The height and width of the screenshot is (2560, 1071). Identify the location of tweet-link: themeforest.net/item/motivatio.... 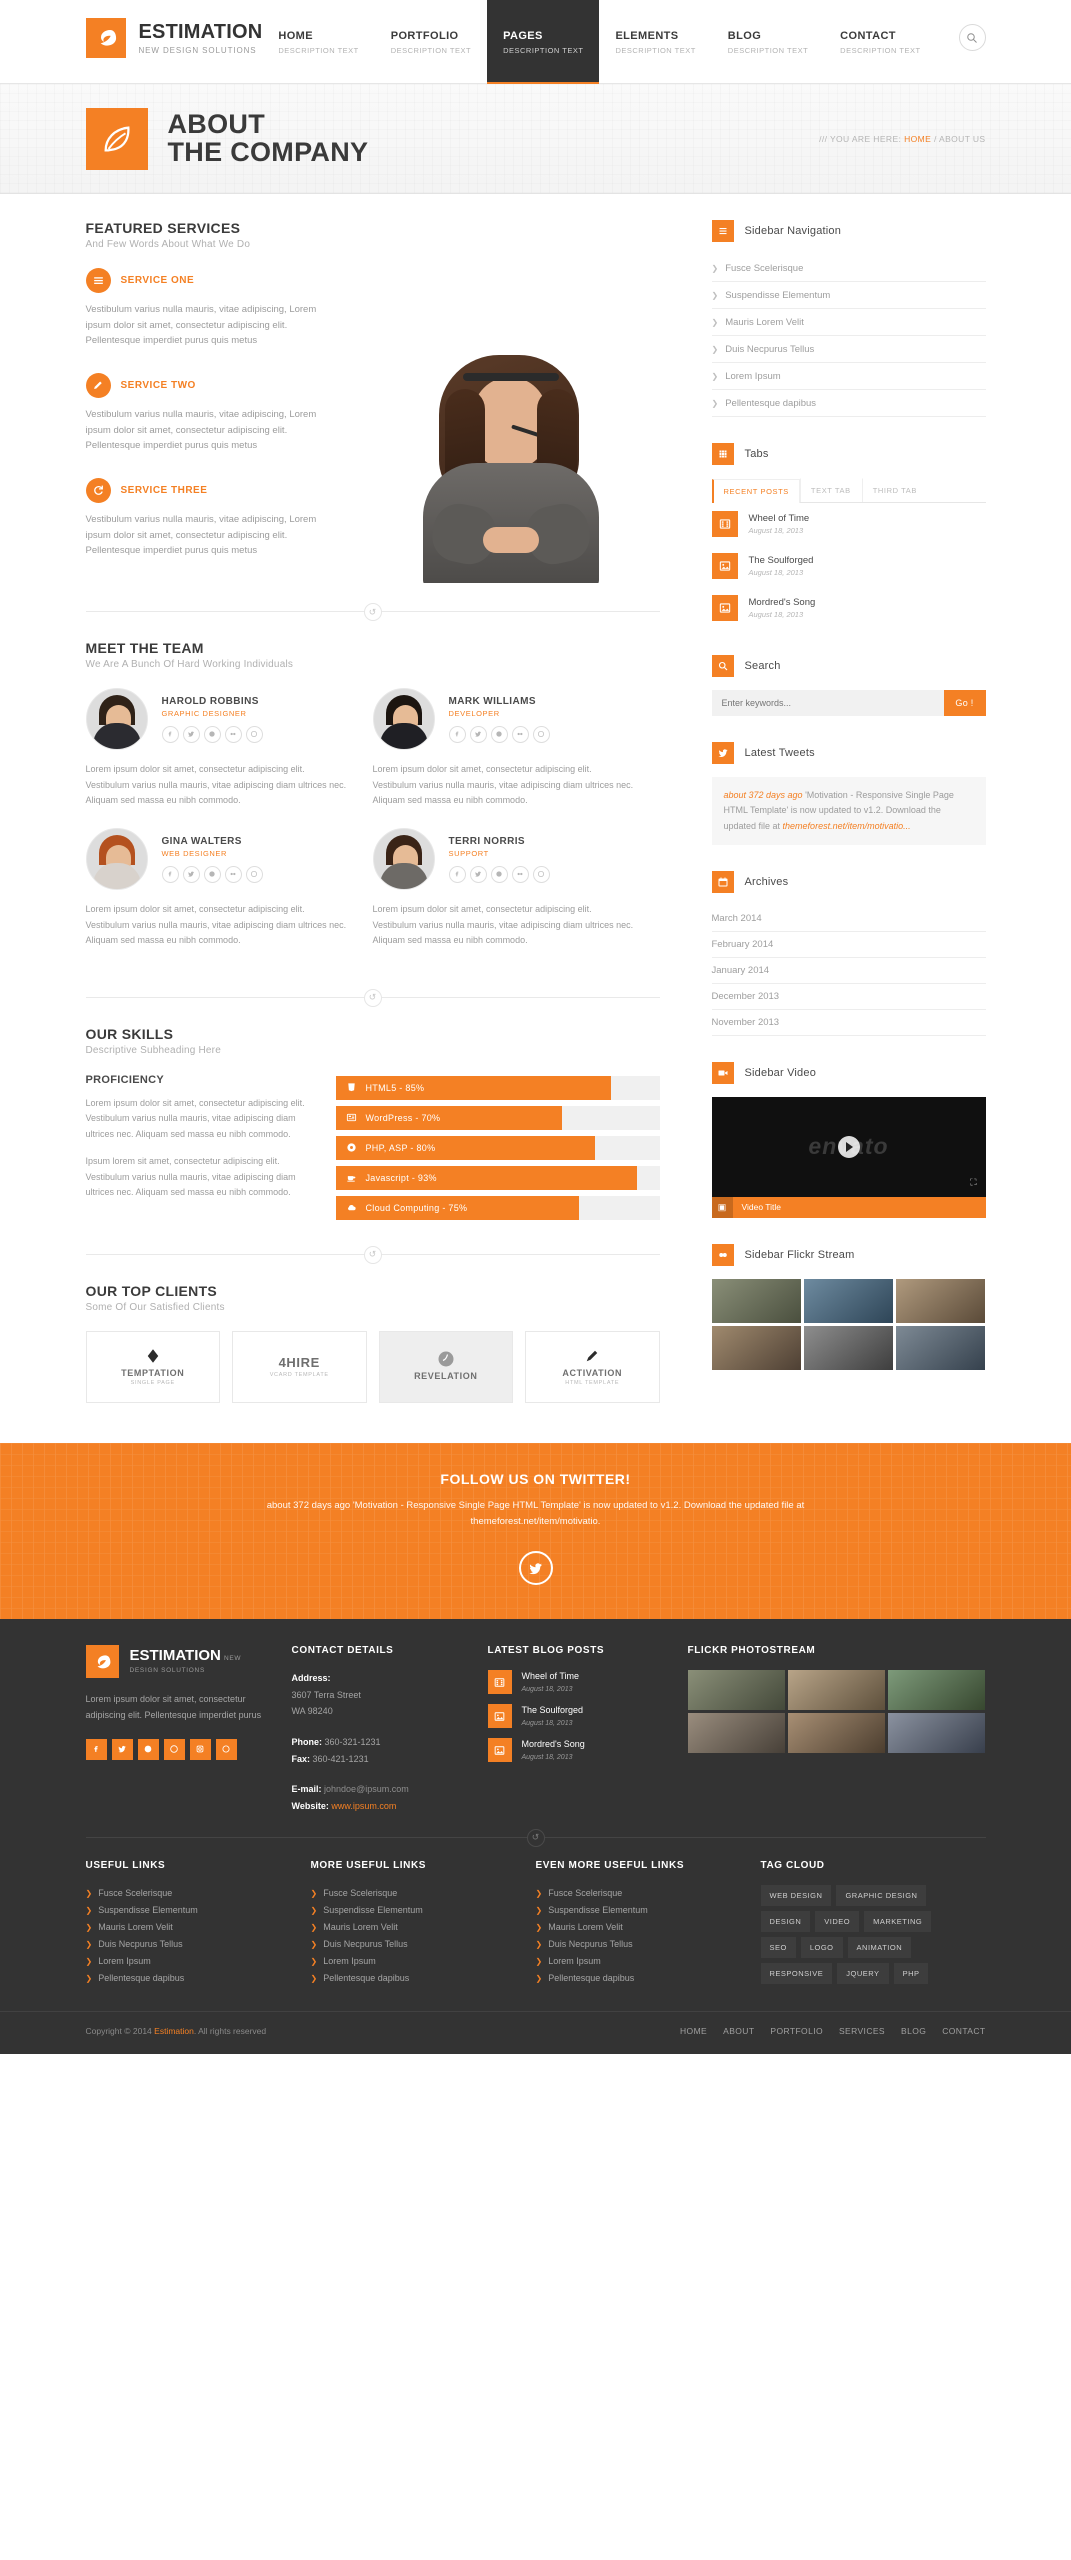
(847, 826).